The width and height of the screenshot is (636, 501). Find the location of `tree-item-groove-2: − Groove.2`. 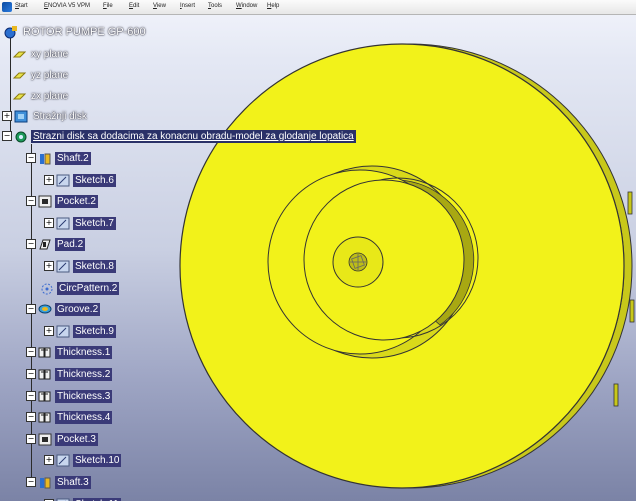

tree-item-groove-2: − Groove.2 is located at coordinates (63, 309).